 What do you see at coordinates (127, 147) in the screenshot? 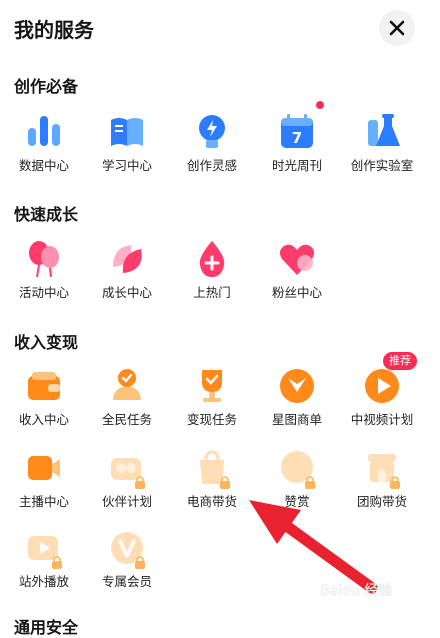
I see `service-learning-center: 学习中心` at bounding box center [127, 147].